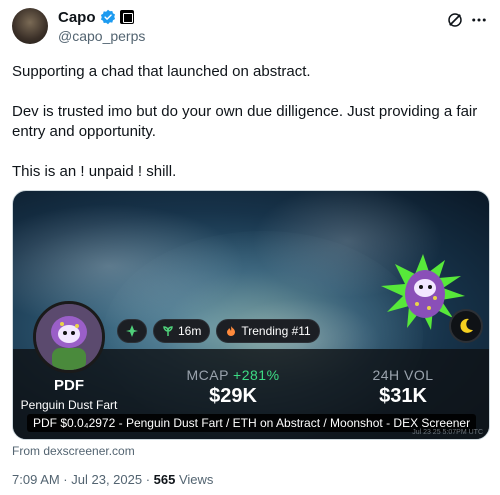 Image resolution: width=500 pixels, height=495 pixels. I want to click on trending-label: Trending #11, so click(276, 331).